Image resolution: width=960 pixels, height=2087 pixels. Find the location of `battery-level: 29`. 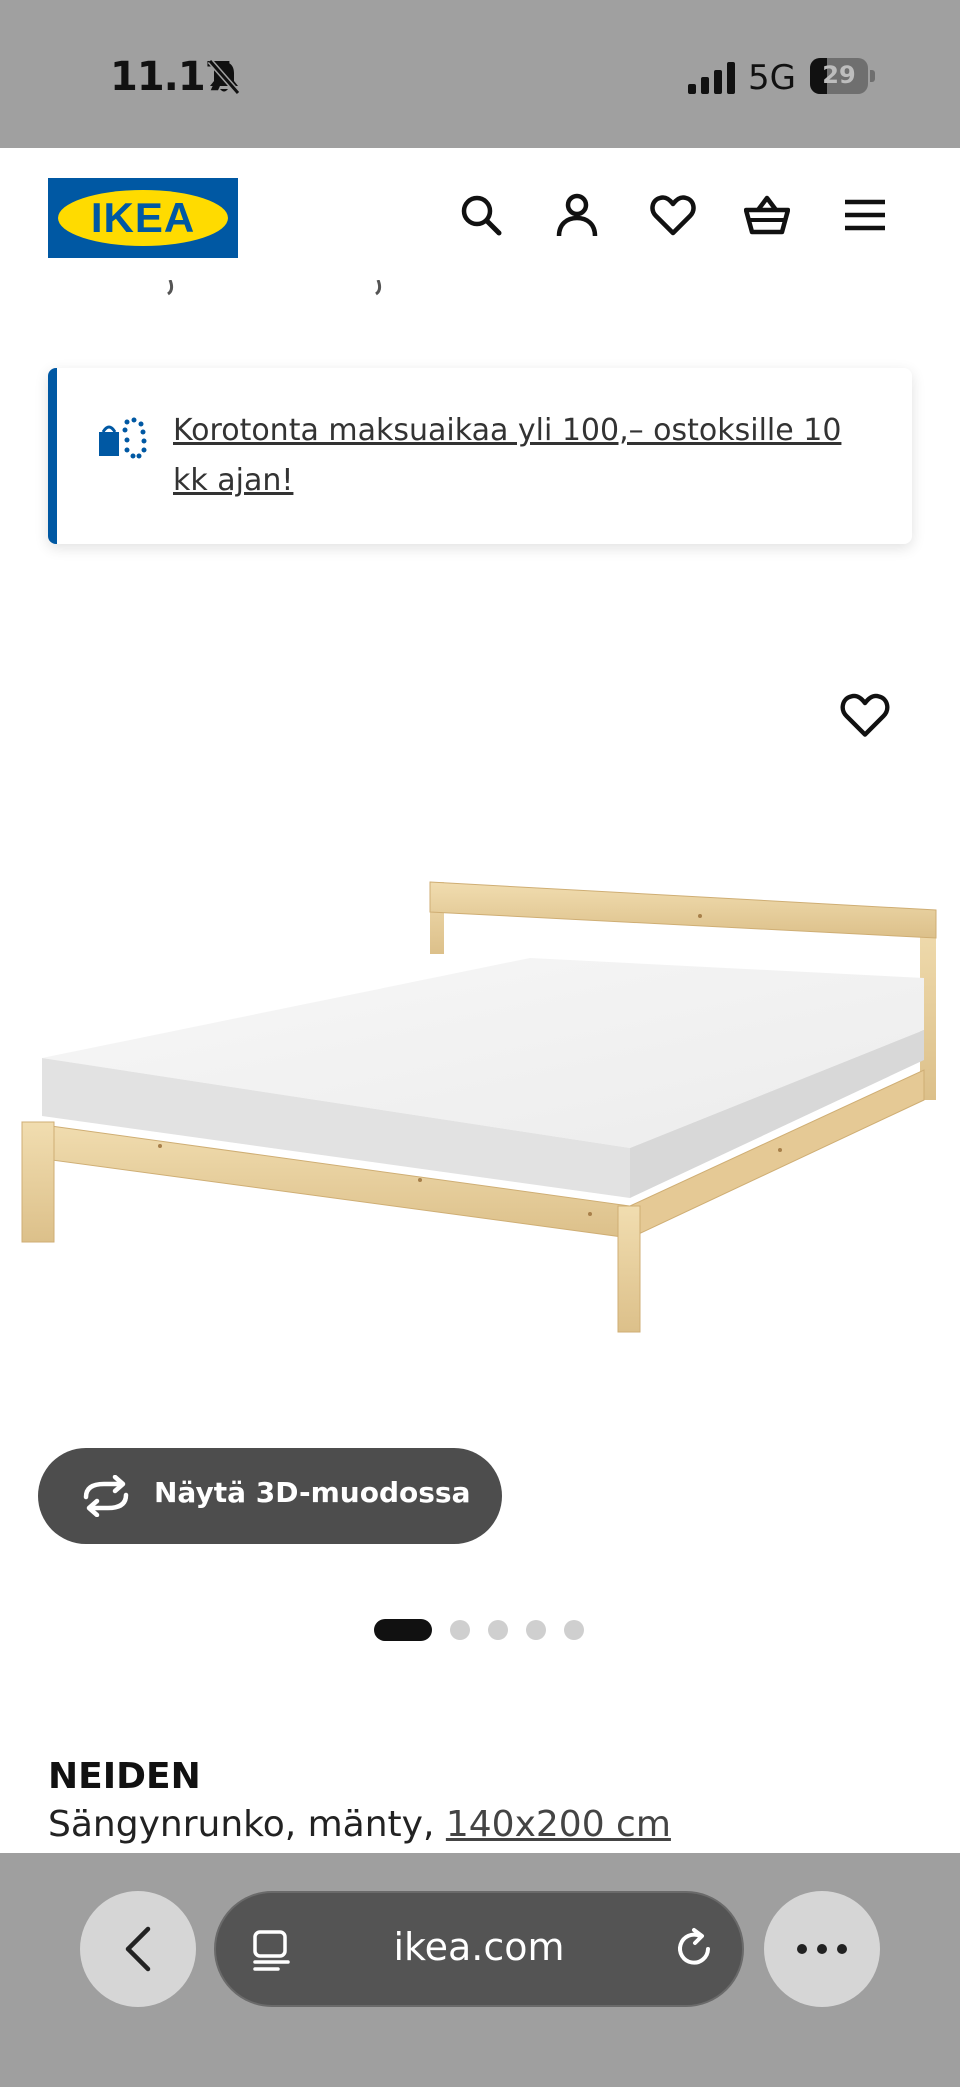

battery-level: 29 is located at coordinates (839, 75).